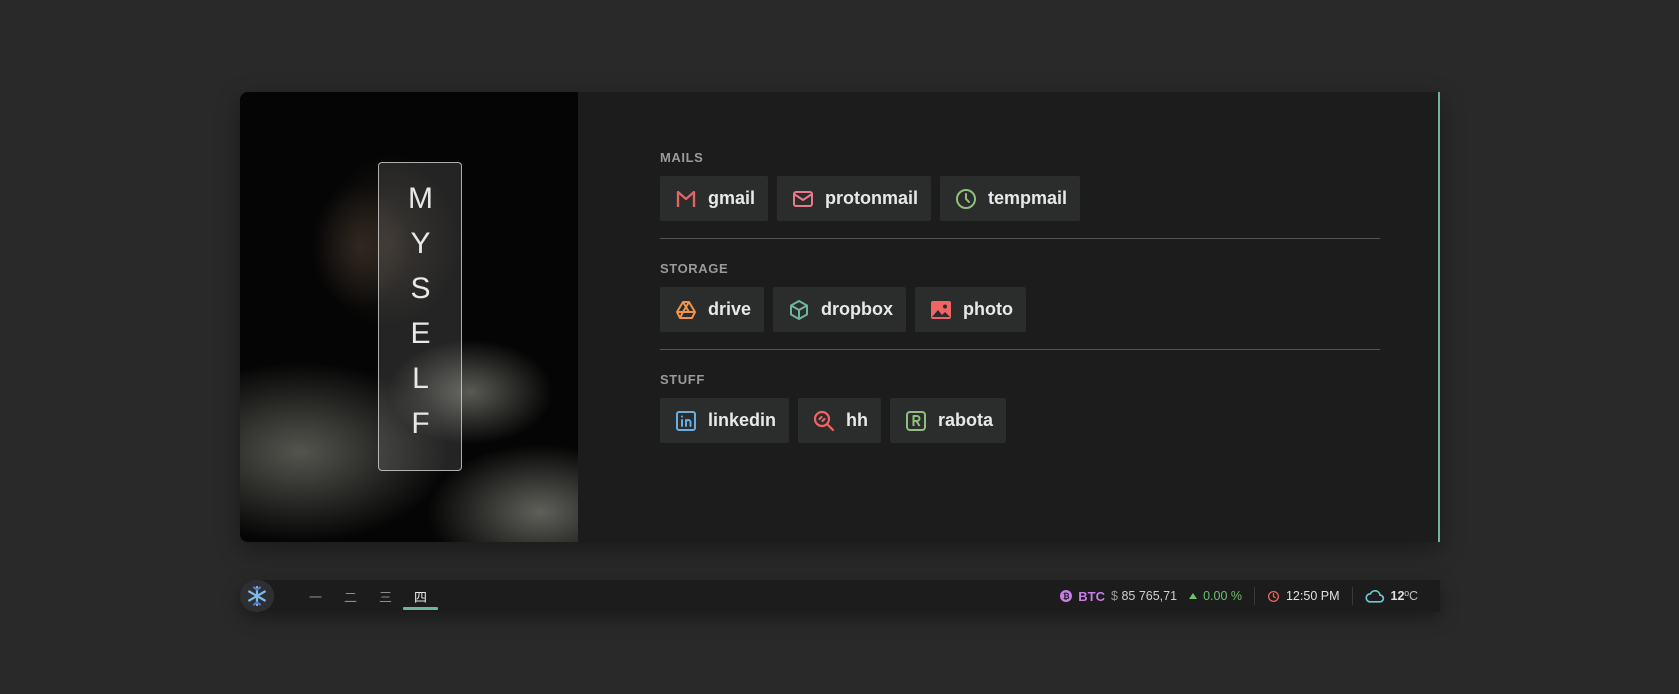  I want to click on link-photo: photo, so click(971, 309).